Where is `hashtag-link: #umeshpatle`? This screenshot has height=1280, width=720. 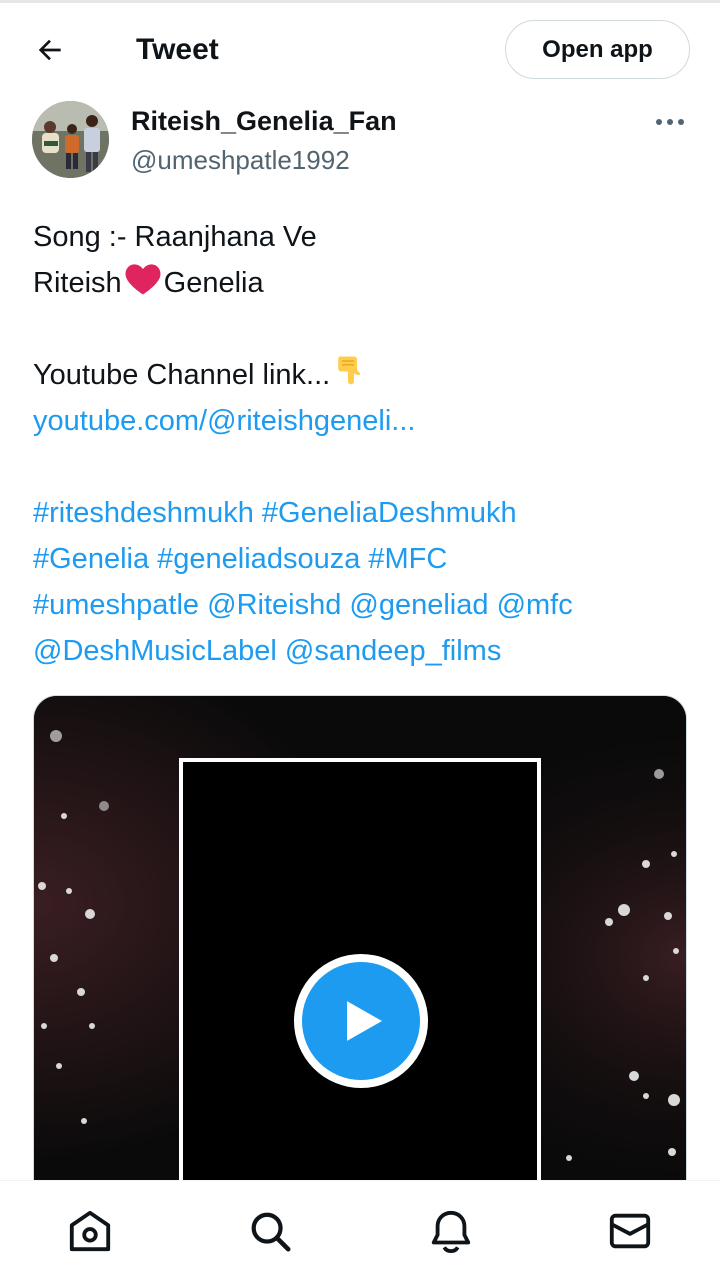 hashtag-link: #umeshpatle is located at coordinates (116, 605).